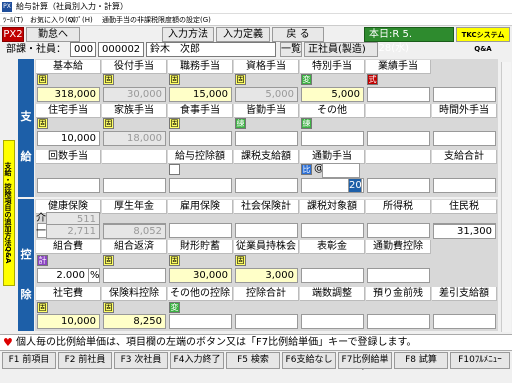 The image size is (512, 383). I want to click on input-definition-button: 入力定義, so click(243, 34).